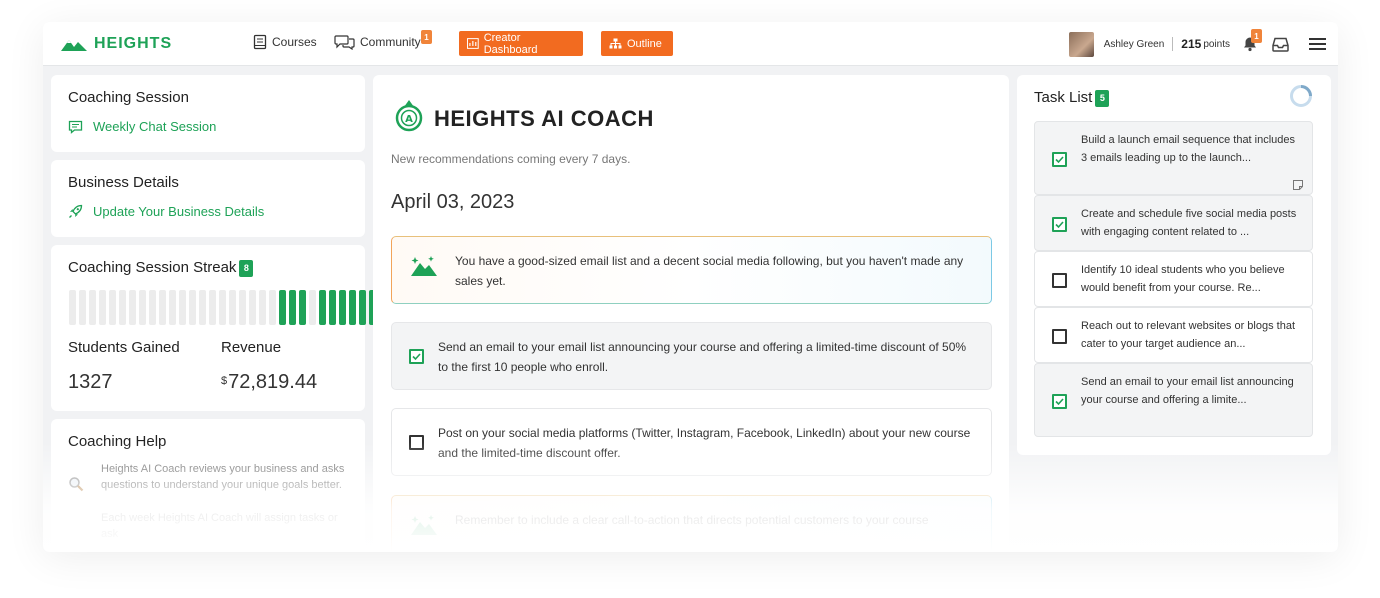  I want to click on note-icon, so click(1298, 185).